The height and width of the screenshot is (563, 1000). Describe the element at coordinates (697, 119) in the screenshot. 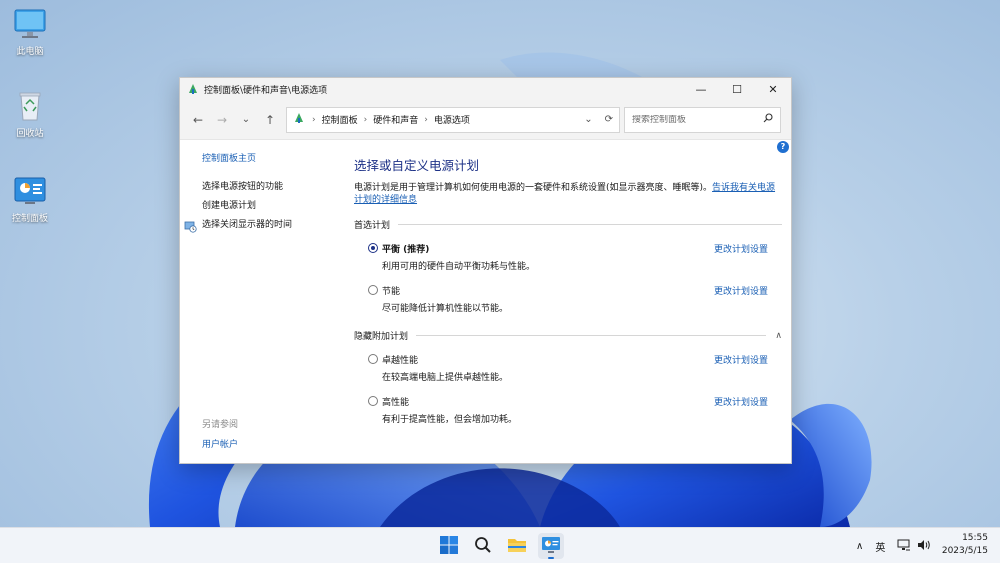

I see `search-input` at that location.